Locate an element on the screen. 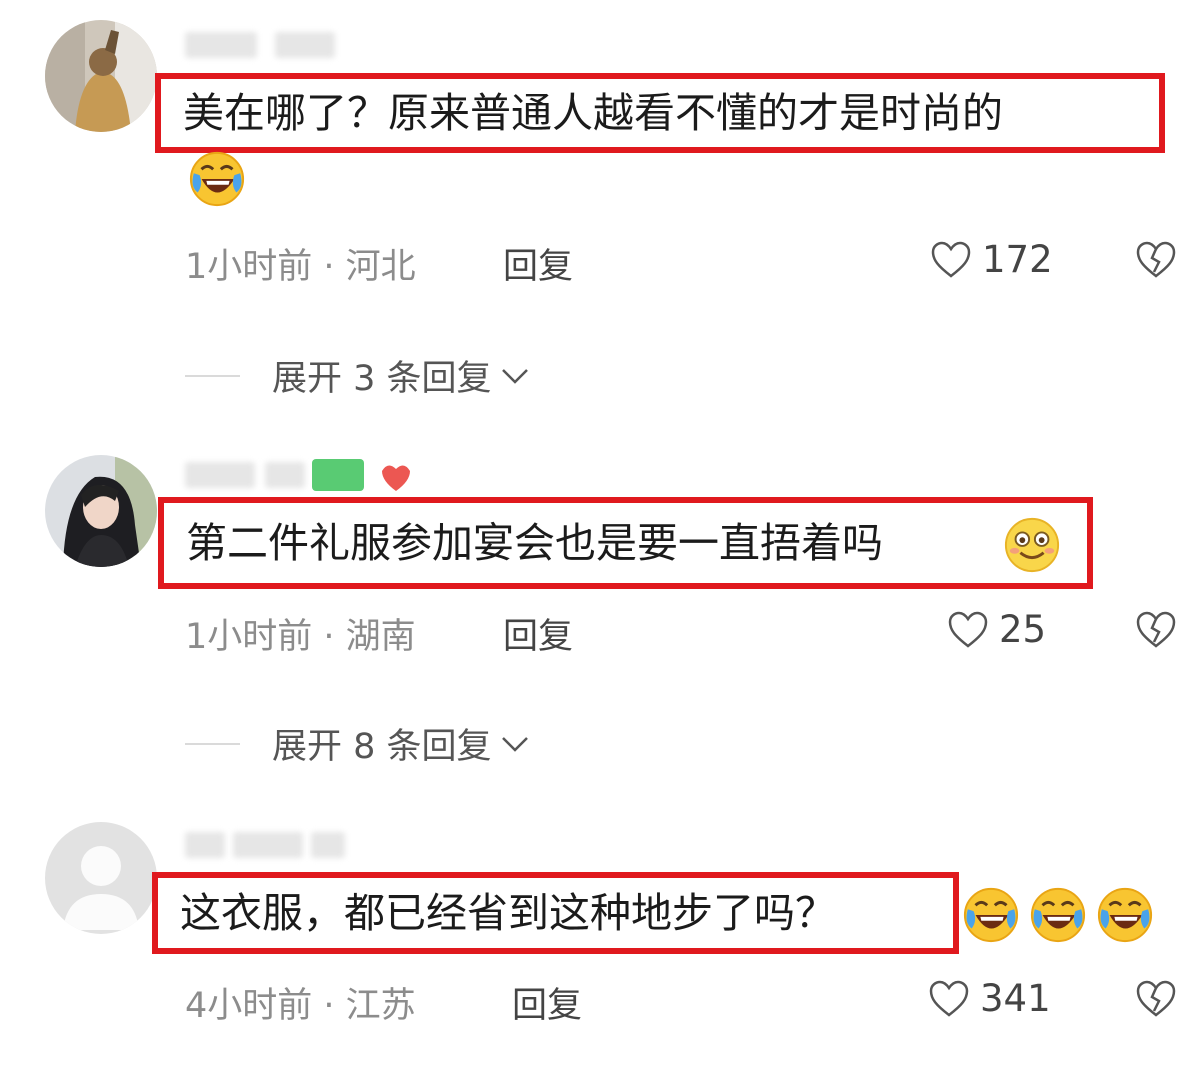  expand-replies-label: 展开 8 条回复 is located at coordinates (382, 747).